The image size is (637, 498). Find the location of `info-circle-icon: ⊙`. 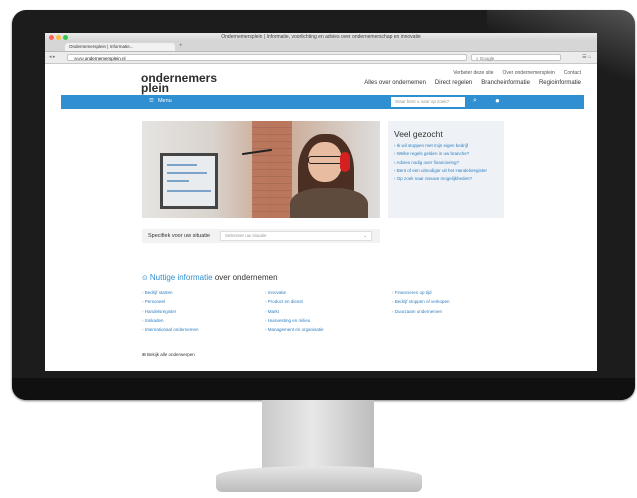

info-circle-icon: ⊙ is located at coordinates (145, 278).